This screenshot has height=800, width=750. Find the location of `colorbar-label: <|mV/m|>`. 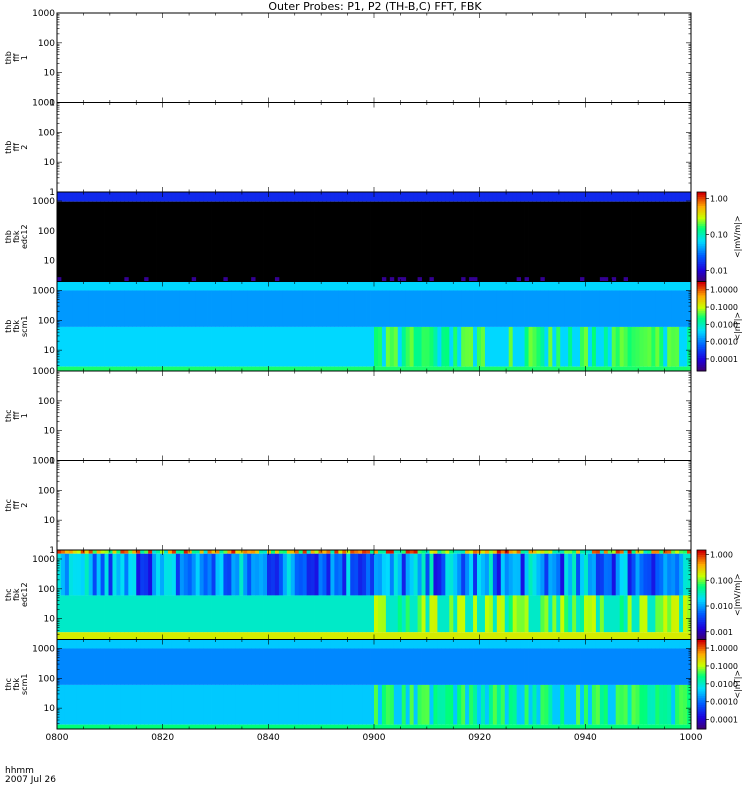

colorbar-label: <|mV/m|> is located at coordinates (737, 594).